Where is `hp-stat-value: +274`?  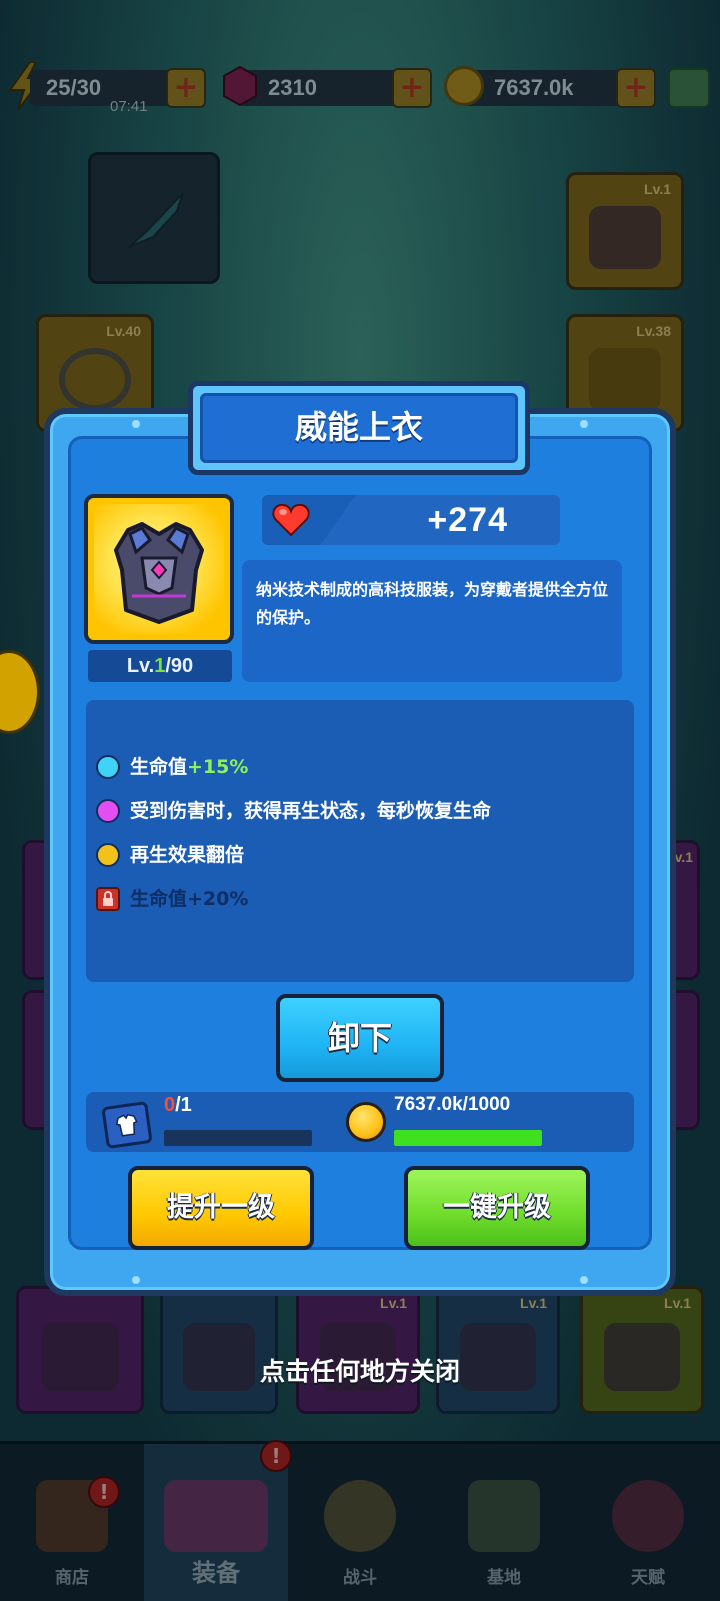 hp-stat-value: +274 is located at coordinates (467, 520).